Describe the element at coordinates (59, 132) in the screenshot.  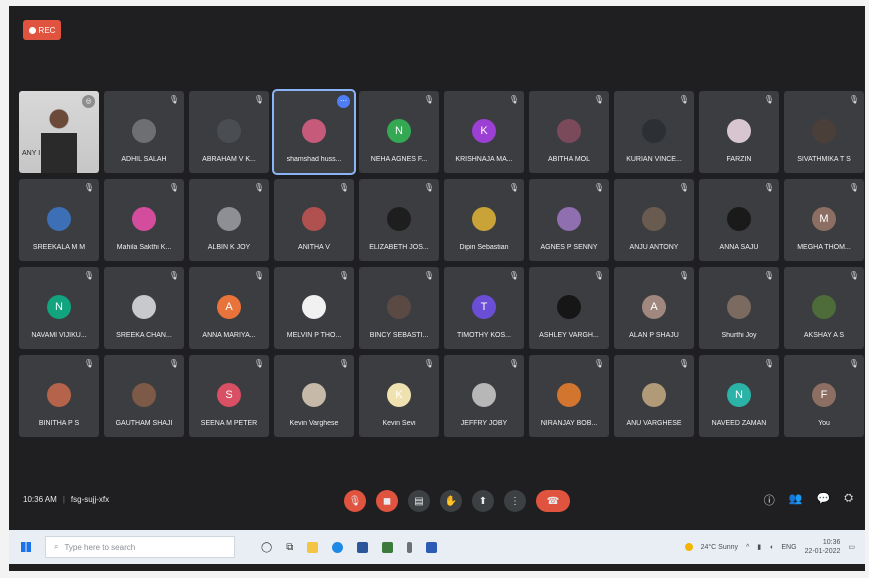
I see `participant-tile: ◎ ANY I` at that location.